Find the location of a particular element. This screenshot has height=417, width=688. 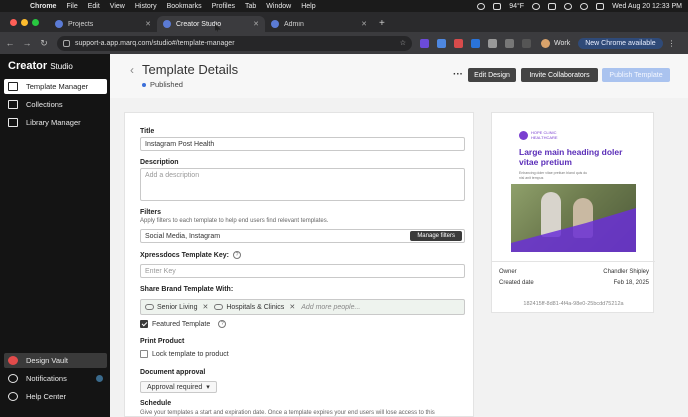

sidepanel-icon is located at coordinates (526, 43).